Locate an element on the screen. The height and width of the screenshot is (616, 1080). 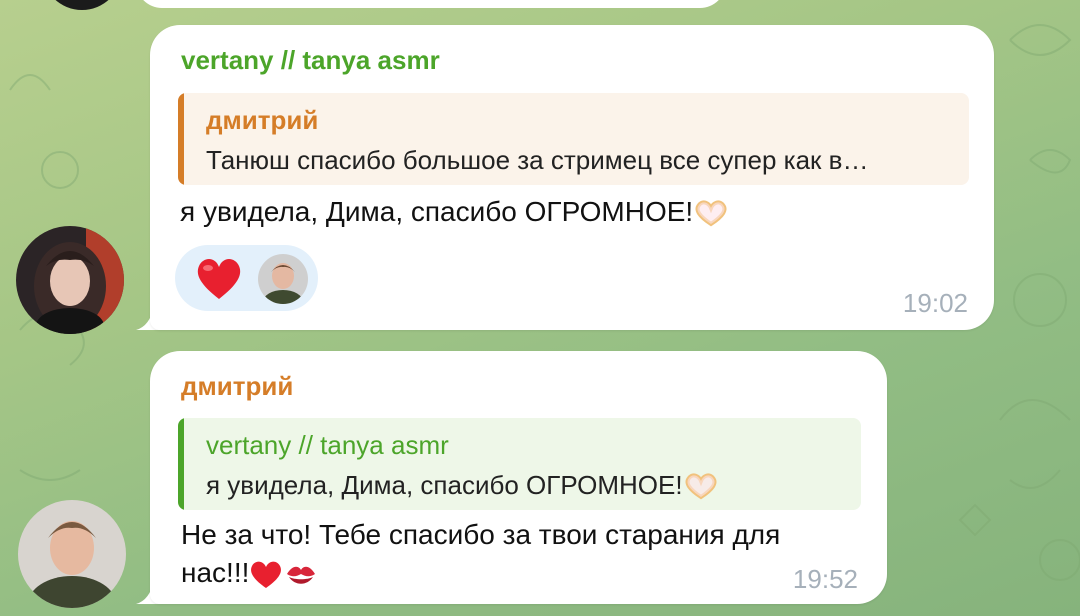
message-text-row-2: нас!!! is located at coordinates (250, 573).